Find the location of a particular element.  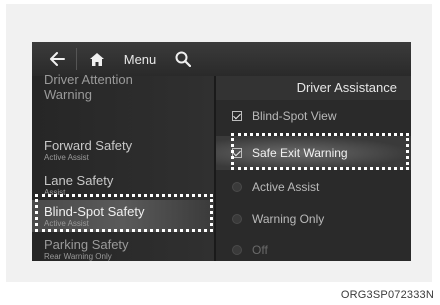

option-label: Blind-Spot View is located at coordinates (294, 116).